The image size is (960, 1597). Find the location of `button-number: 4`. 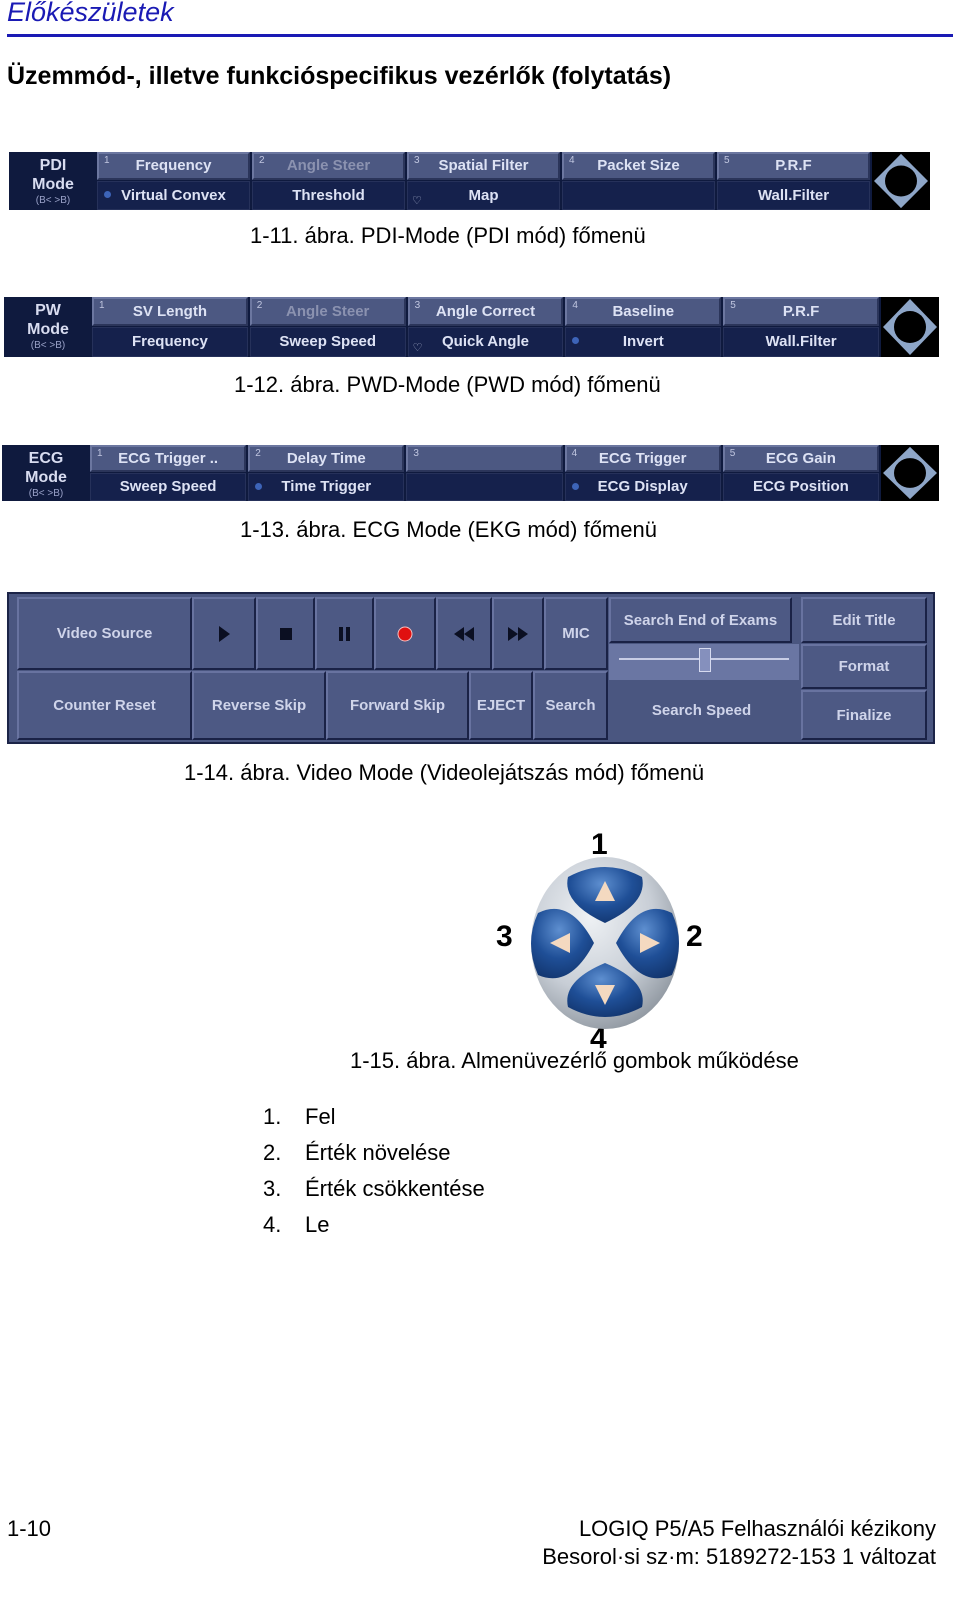

button-number: 4 is located at coordinates (572, 160).